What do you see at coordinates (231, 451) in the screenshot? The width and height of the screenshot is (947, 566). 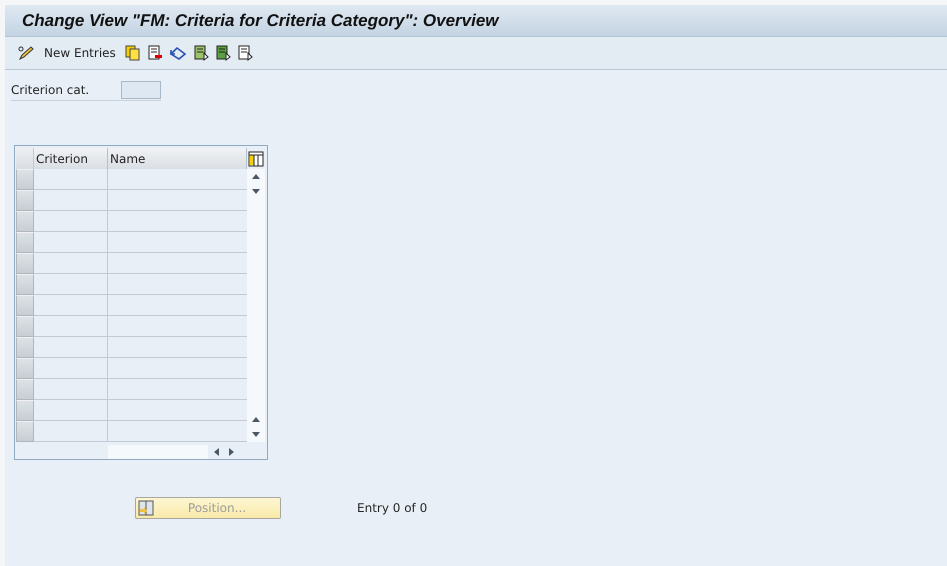 I see `scroll-right-icon` at bounding box center [231, 451].